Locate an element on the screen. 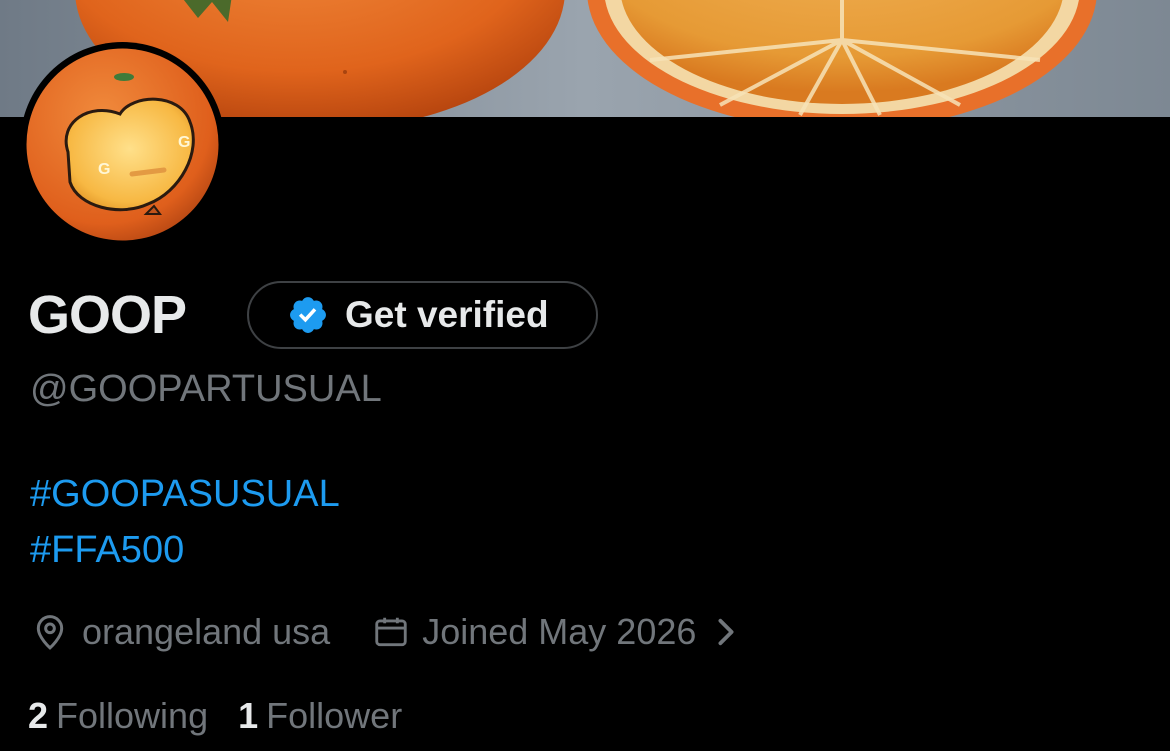 The height and width of the screenshot is (751, 1170). display-name: GOOP is located at coordinates (107, 315).